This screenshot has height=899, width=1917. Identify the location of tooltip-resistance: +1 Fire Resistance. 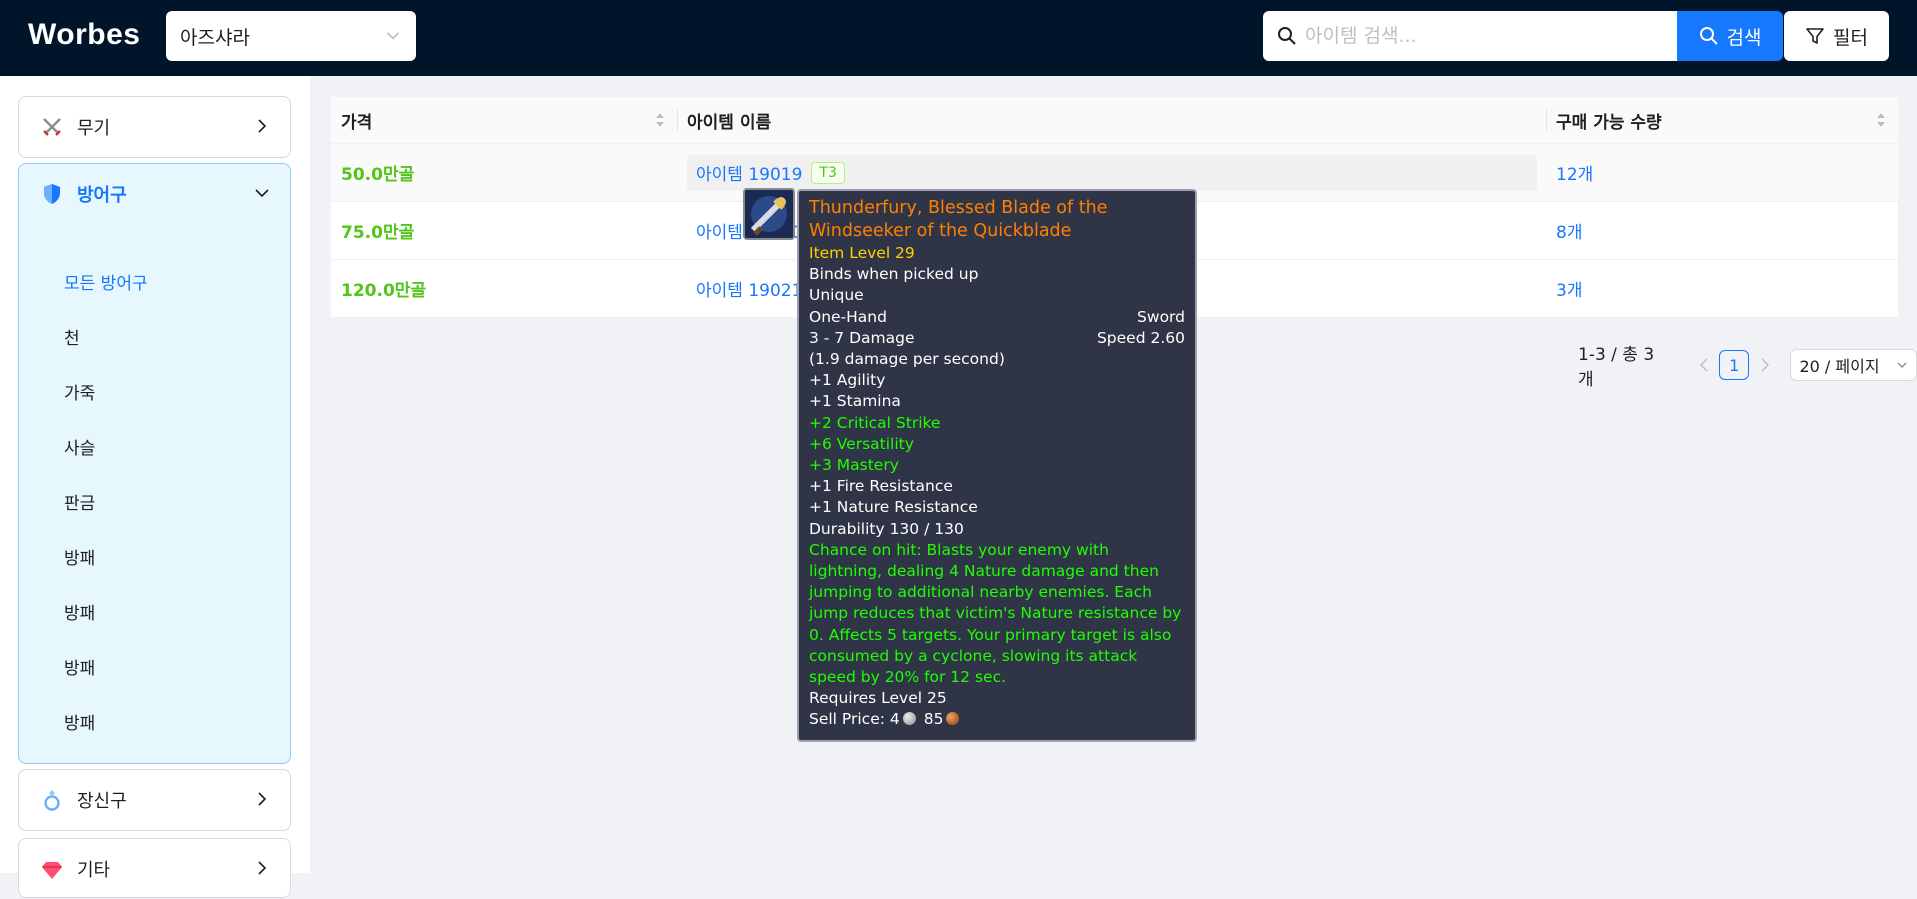
(881, 486).